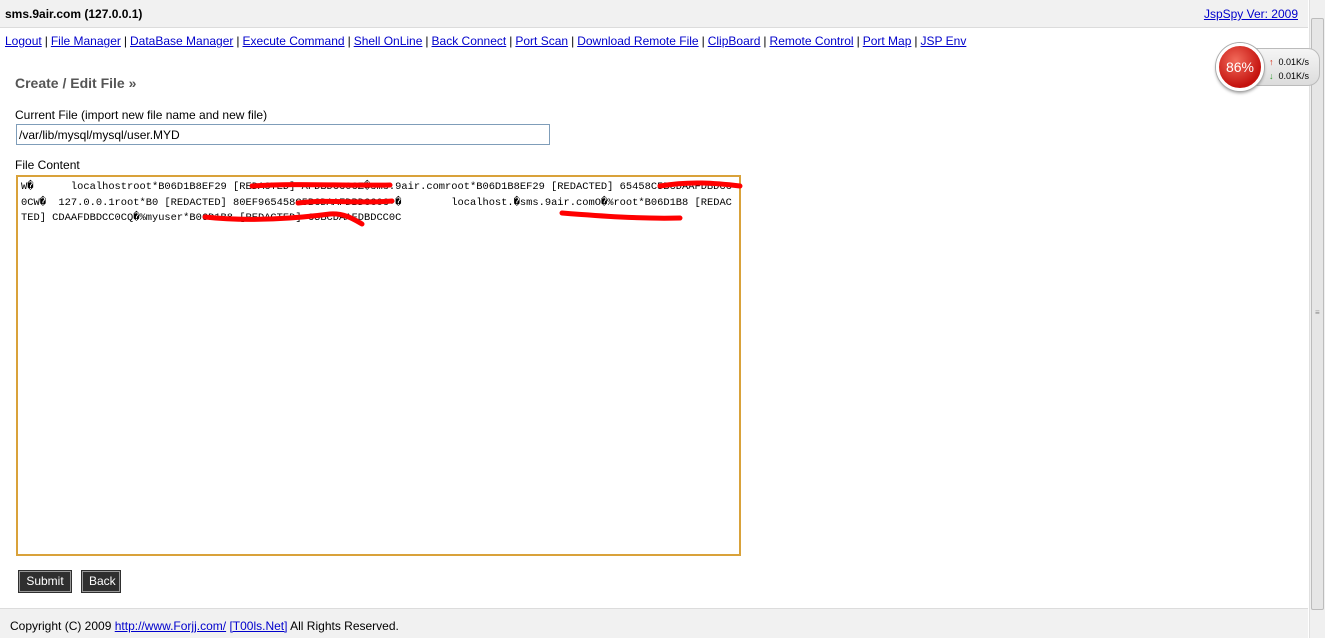 The width and height of the screenshot is (1325, 638). I want to click on grip-icon: ≡, so click(1317, 312).